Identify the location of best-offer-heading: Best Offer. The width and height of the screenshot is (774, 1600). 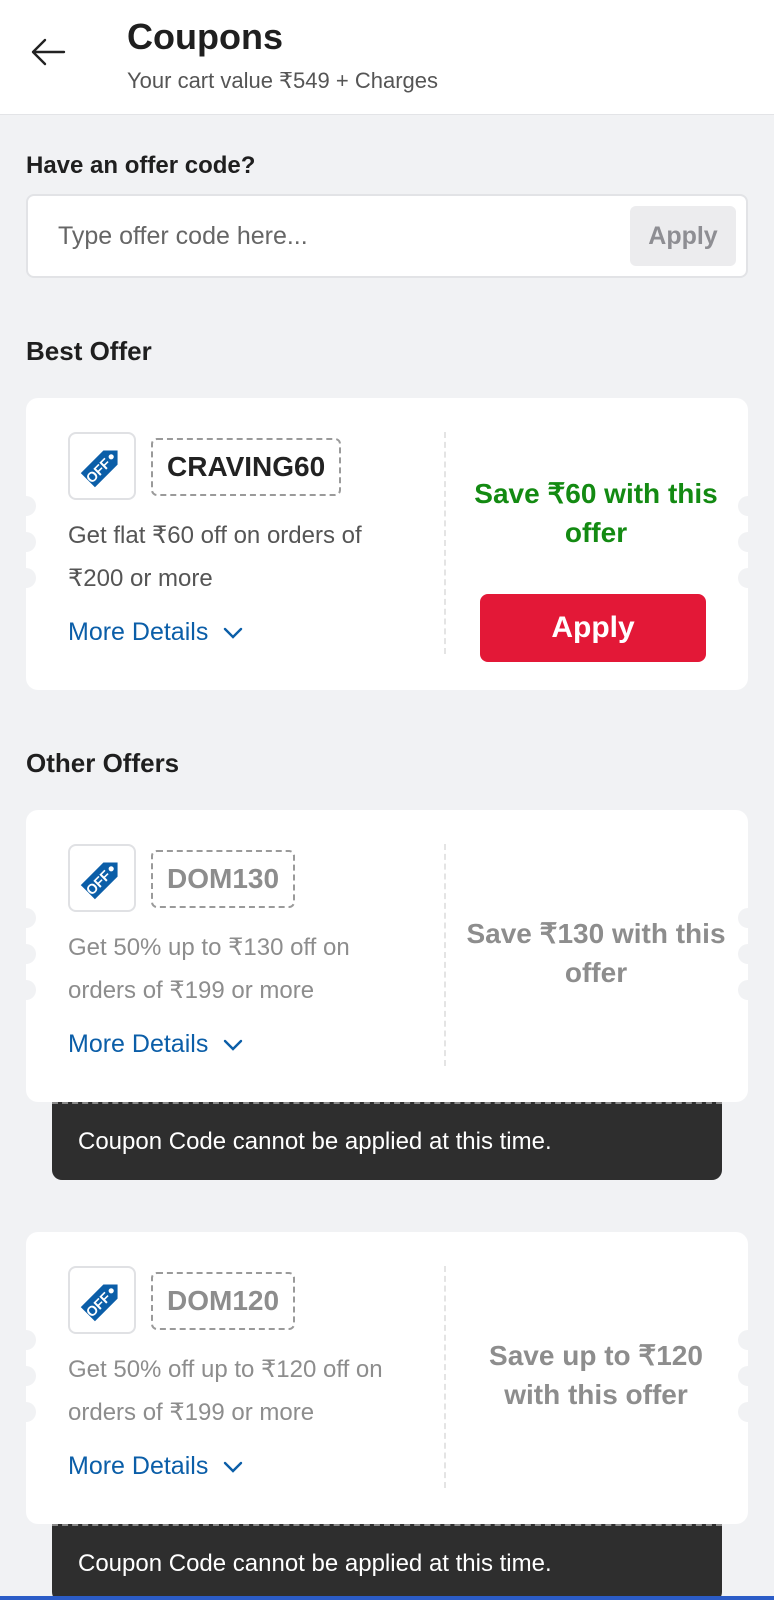
(89, 351).